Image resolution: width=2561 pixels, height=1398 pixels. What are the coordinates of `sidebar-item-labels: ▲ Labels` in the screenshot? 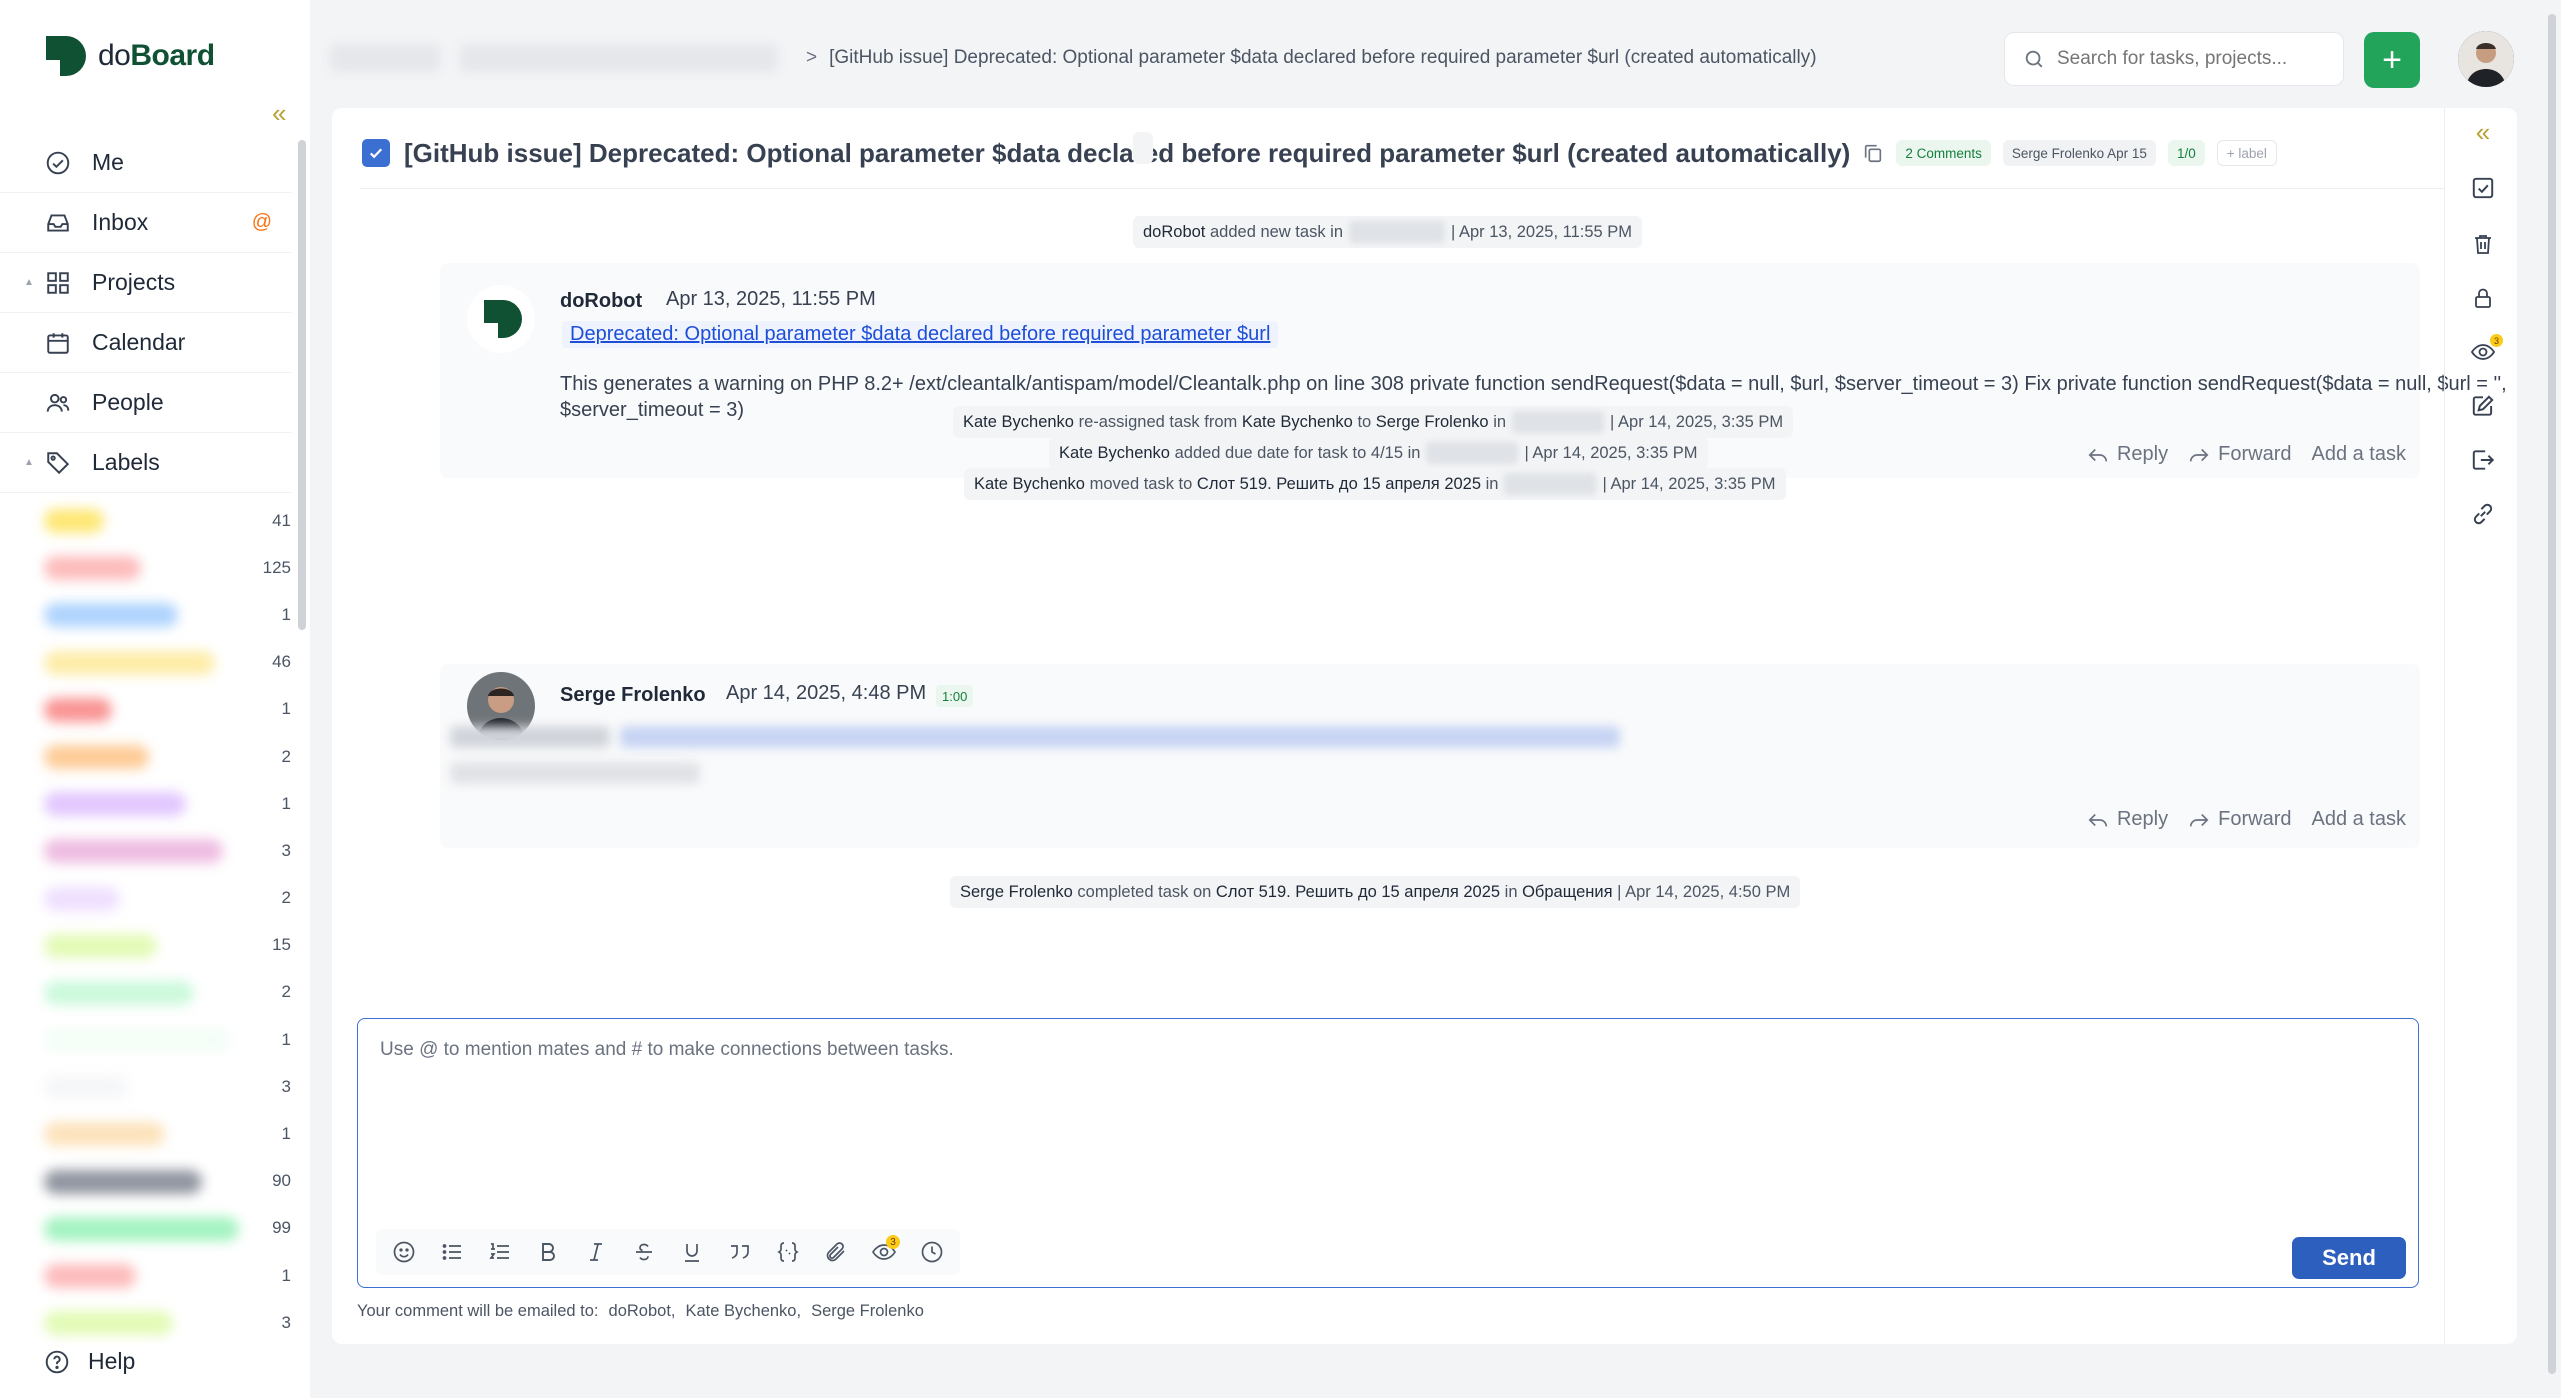 It's located at (146, 463).